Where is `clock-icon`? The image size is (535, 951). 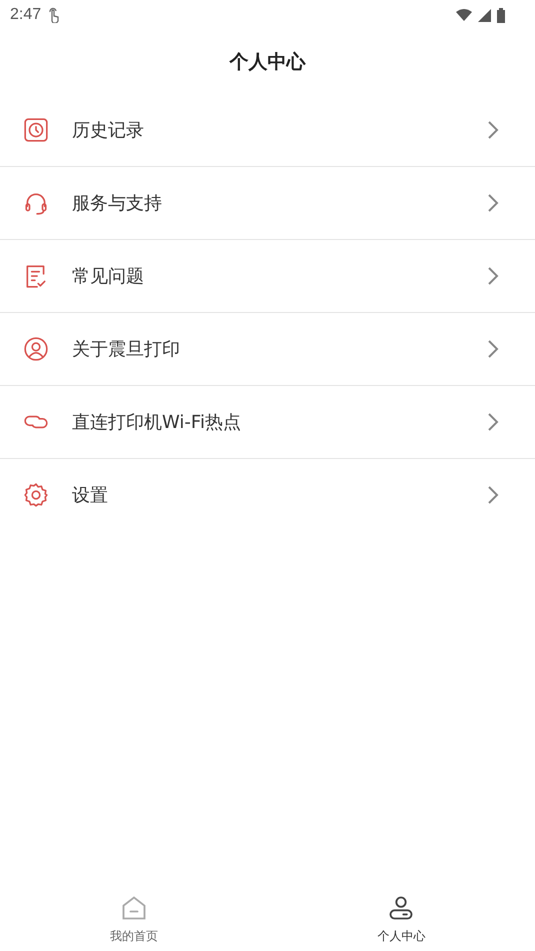 clock-icon is located at coordinates (36, 130).